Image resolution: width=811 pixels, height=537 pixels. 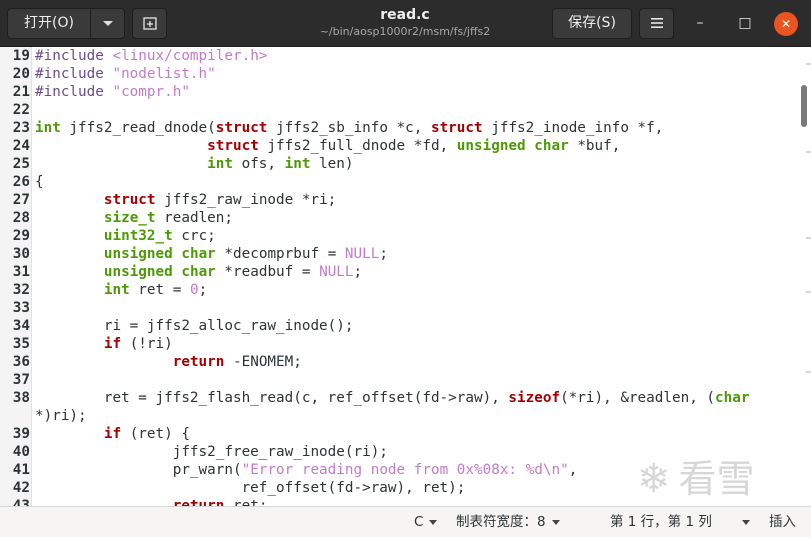 I want to click on language-label: C, so click(x=419, y=522).